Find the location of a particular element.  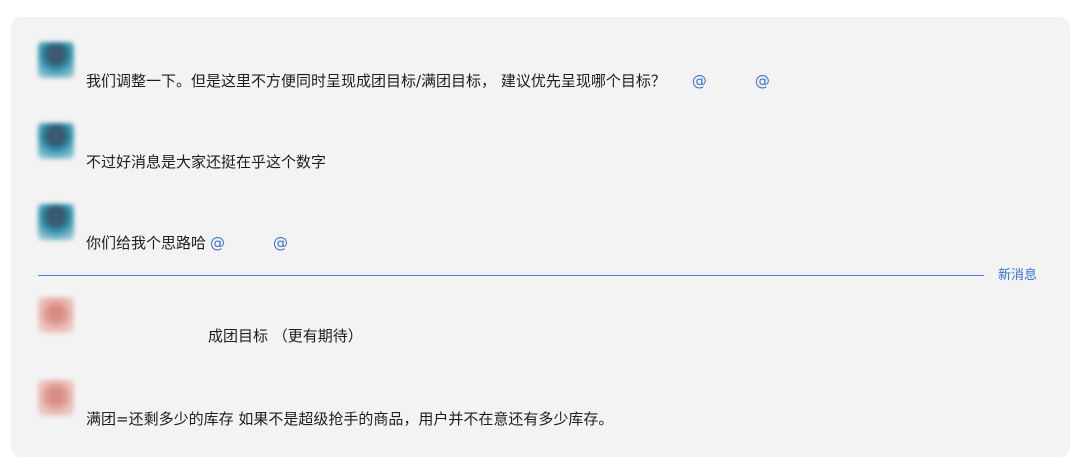

message-body: 满团=还剩多少的库存 如果不是超级抢手的商品，用户并不在意还有多少库存。 is located at coordinates (350, 419).